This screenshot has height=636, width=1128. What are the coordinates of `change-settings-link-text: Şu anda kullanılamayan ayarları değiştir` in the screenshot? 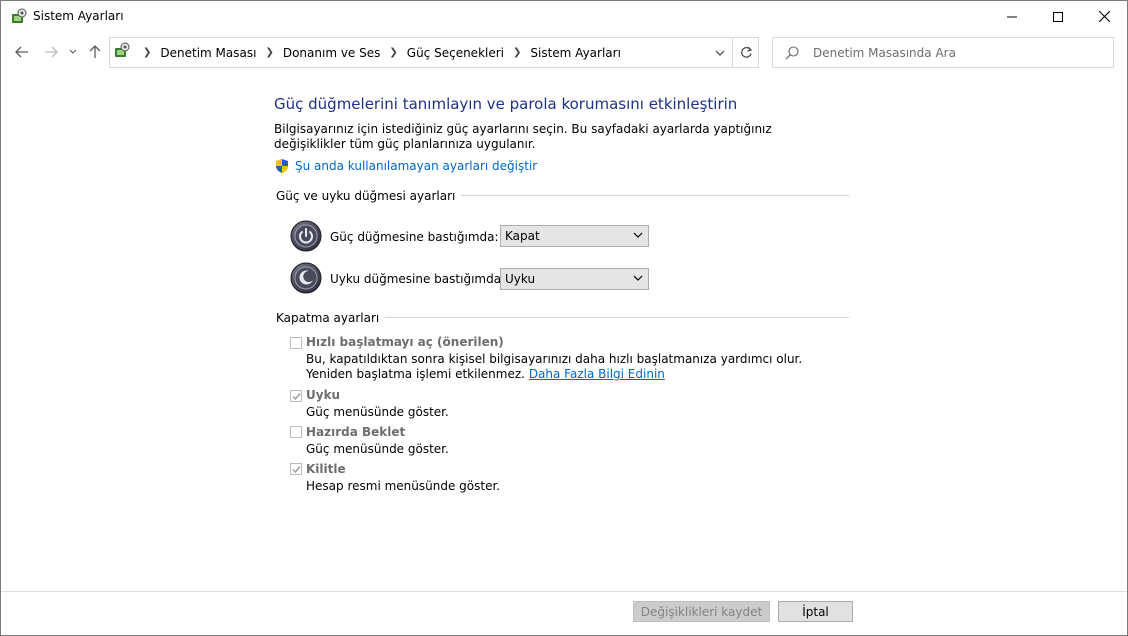 It's located at (416, 166).